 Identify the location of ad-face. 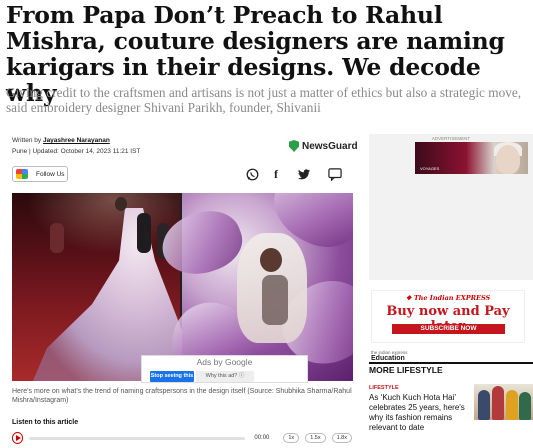
(508, 159).